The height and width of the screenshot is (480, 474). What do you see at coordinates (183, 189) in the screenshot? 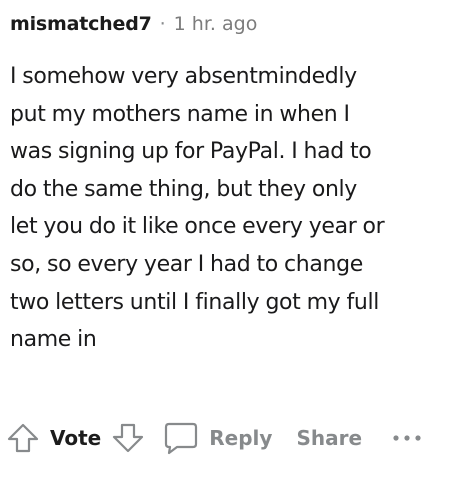
I see `comment-line: do the same thing, but they only` at bounding box center [183, 189].